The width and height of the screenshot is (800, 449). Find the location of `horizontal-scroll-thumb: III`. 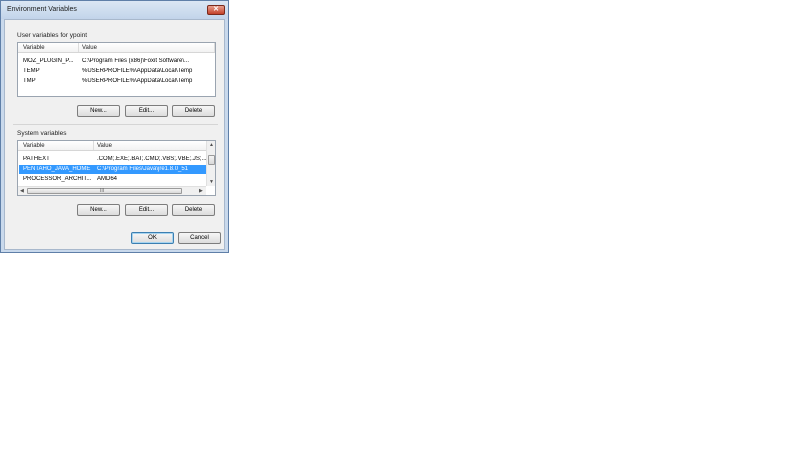

horizontal-scroll-thumb: III is located at coordinates (104, 191).